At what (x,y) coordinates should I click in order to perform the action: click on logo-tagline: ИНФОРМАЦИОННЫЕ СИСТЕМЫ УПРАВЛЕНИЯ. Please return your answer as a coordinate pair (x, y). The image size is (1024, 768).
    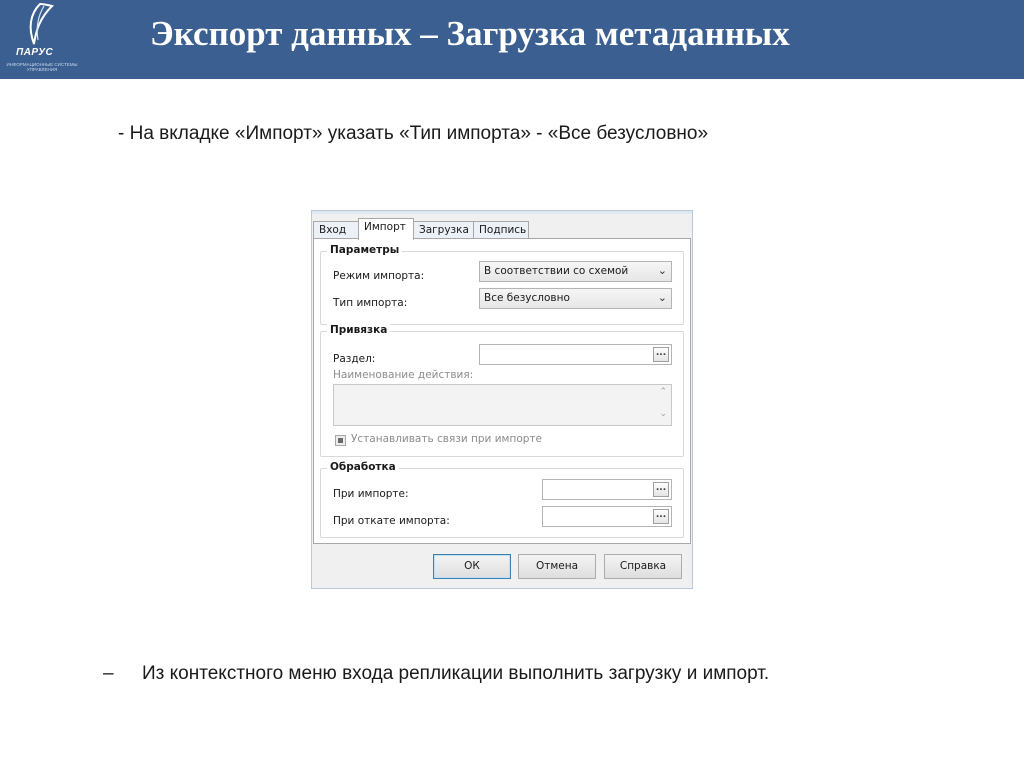
    Looking at the image, I should click on (42, 67).